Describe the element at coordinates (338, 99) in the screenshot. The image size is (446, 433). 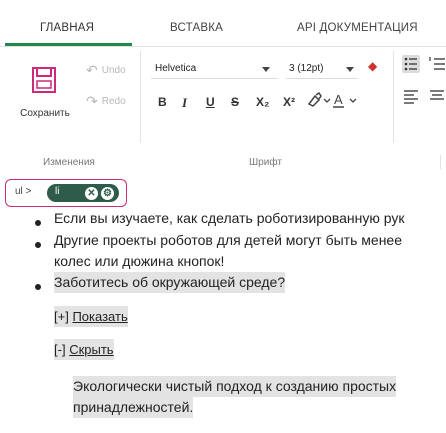
I see `svg-text: A` at that location.